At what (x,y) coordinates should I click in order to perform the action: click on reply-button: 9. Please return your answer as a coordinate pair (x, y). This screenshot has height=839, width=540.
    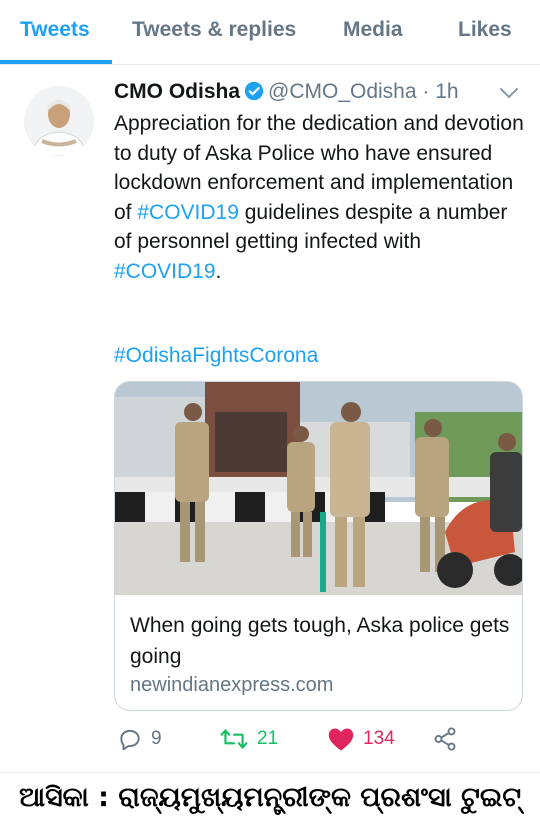
    Looking at the image, I should click on (139, 739).